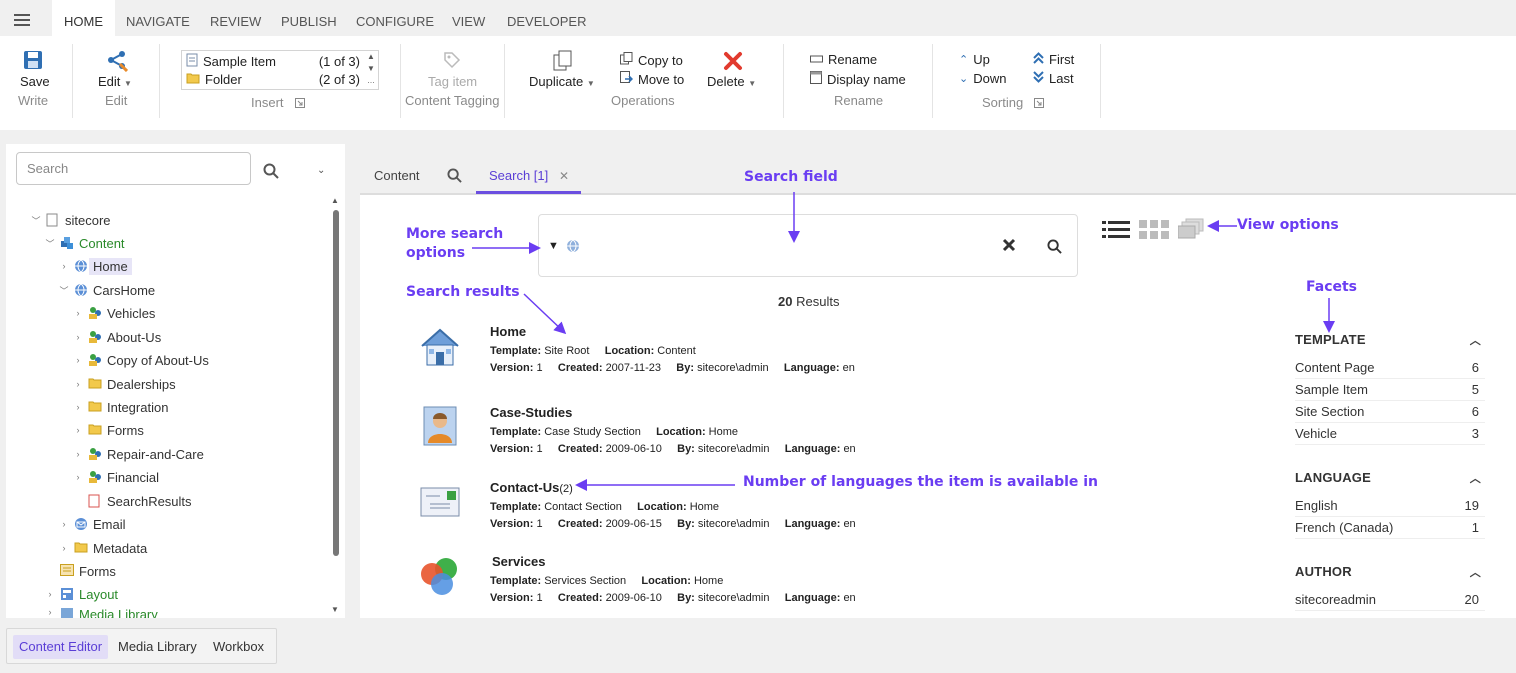 The width and height of the screenshot is (1516, 673). Describe the element at coordinates (731, 81) in the screenshot. I see `delete-button: Delete ▼` at that location.